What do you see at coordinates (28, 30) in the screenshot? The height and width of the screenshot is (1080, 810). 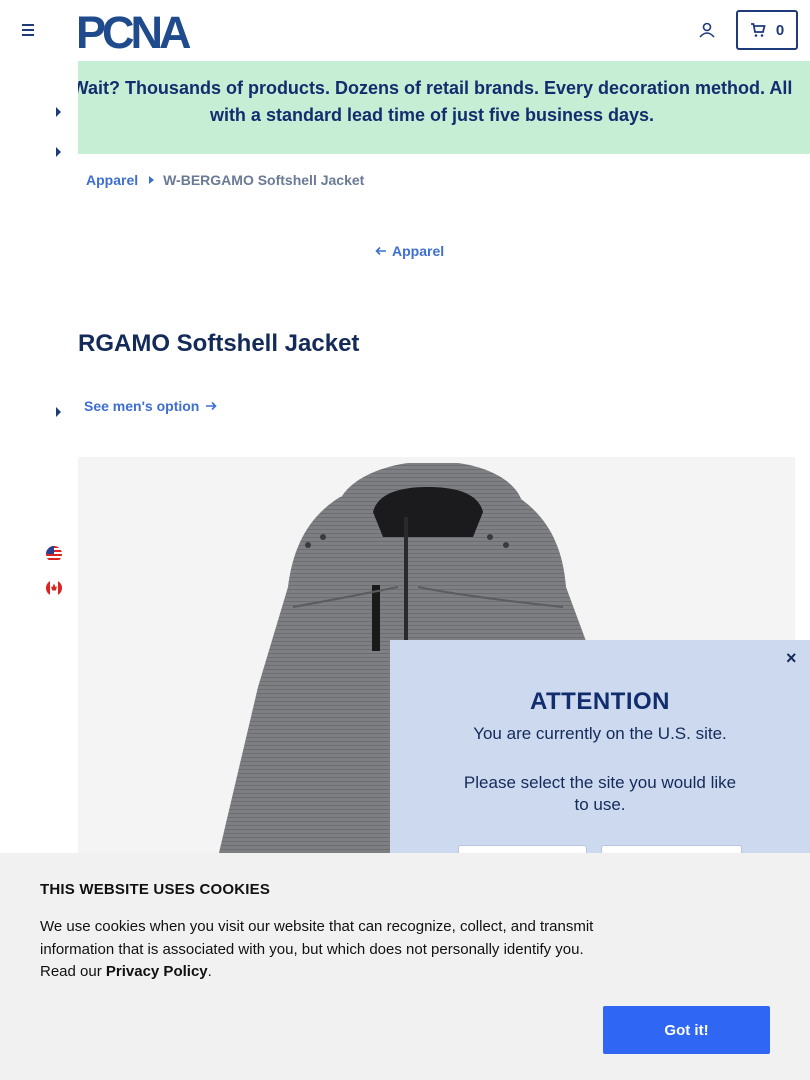 I see `hamburger-menu-icon` at bounding box center [28, 30].